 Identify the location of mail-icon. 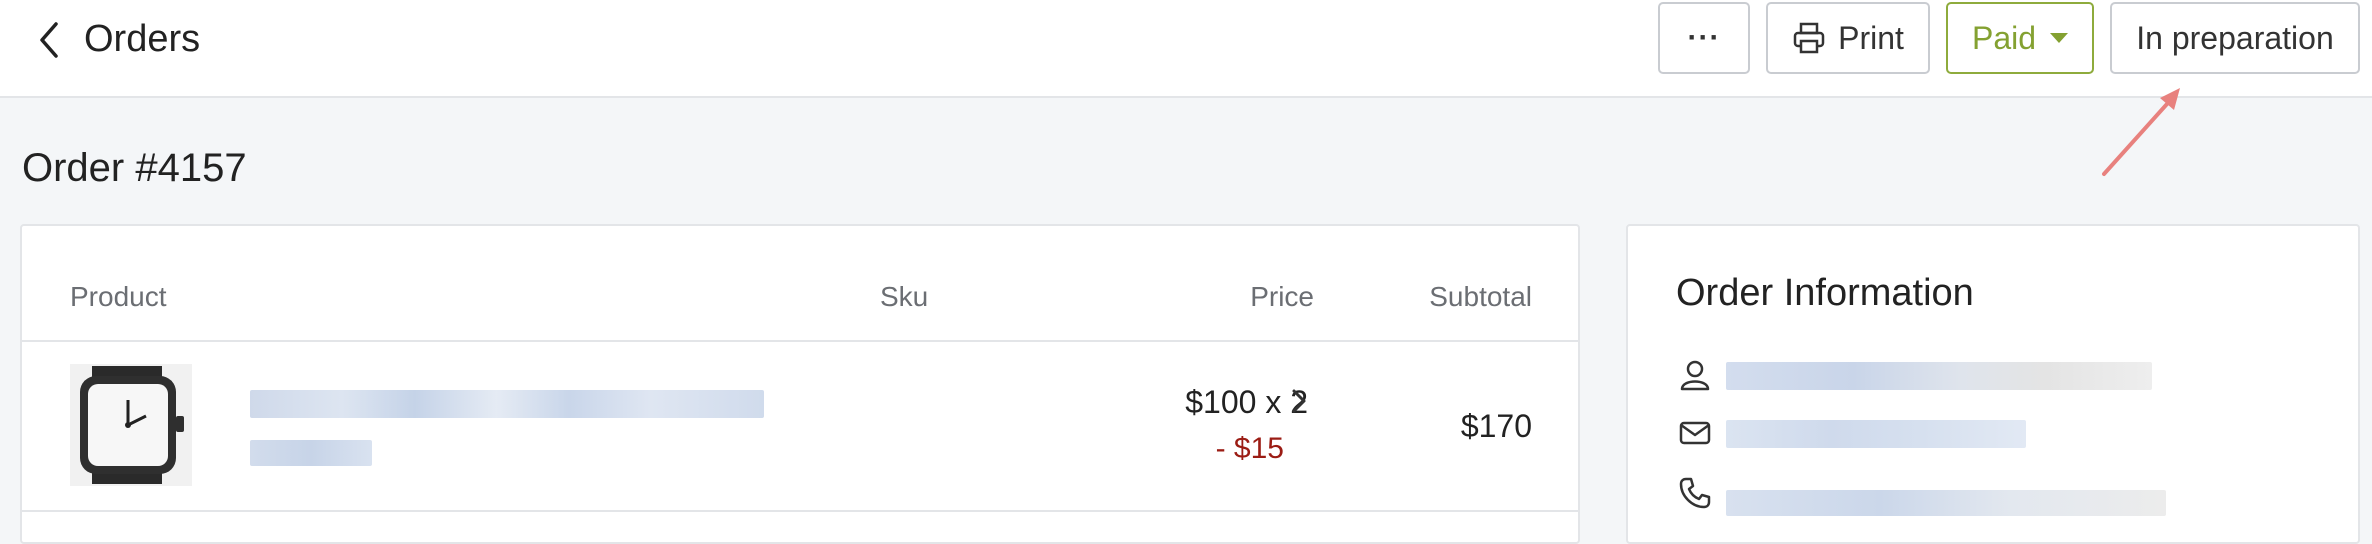
(1695, 433).